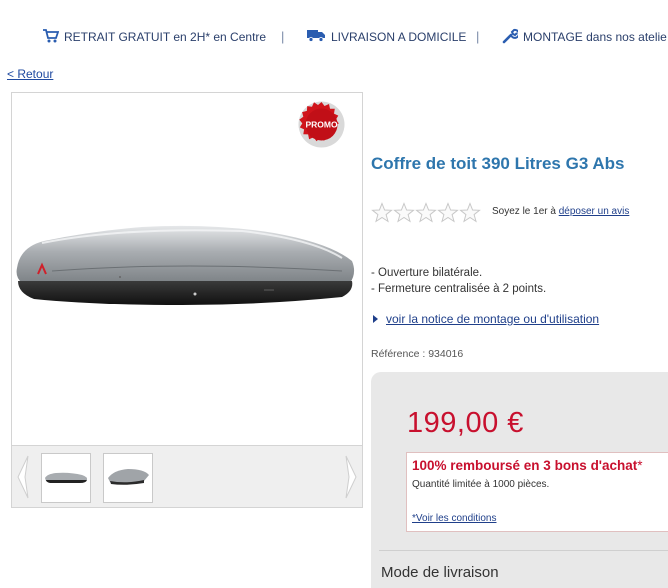  I want to click on review-prompt: Soyez le 1er à déposer un avis, so click(560, 211).